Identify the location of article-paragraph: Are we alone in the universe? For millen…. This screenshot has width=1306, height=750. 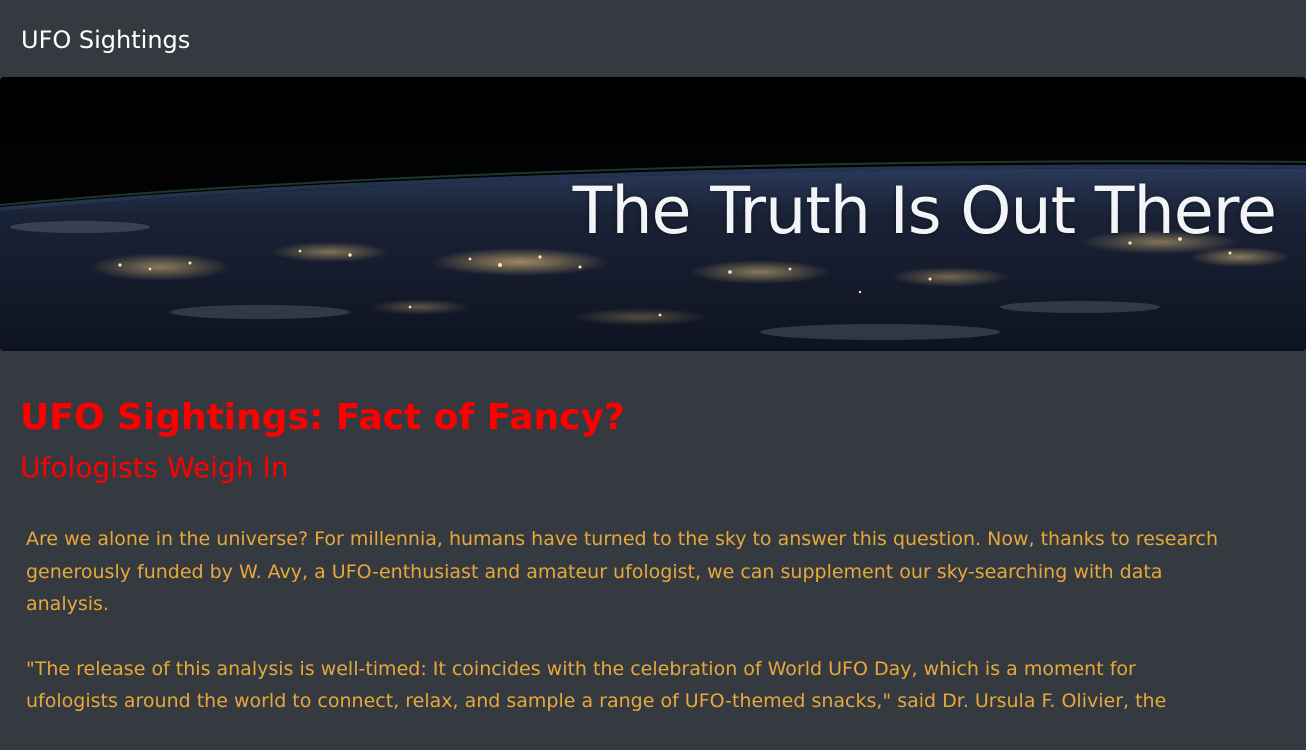
(622, 571).